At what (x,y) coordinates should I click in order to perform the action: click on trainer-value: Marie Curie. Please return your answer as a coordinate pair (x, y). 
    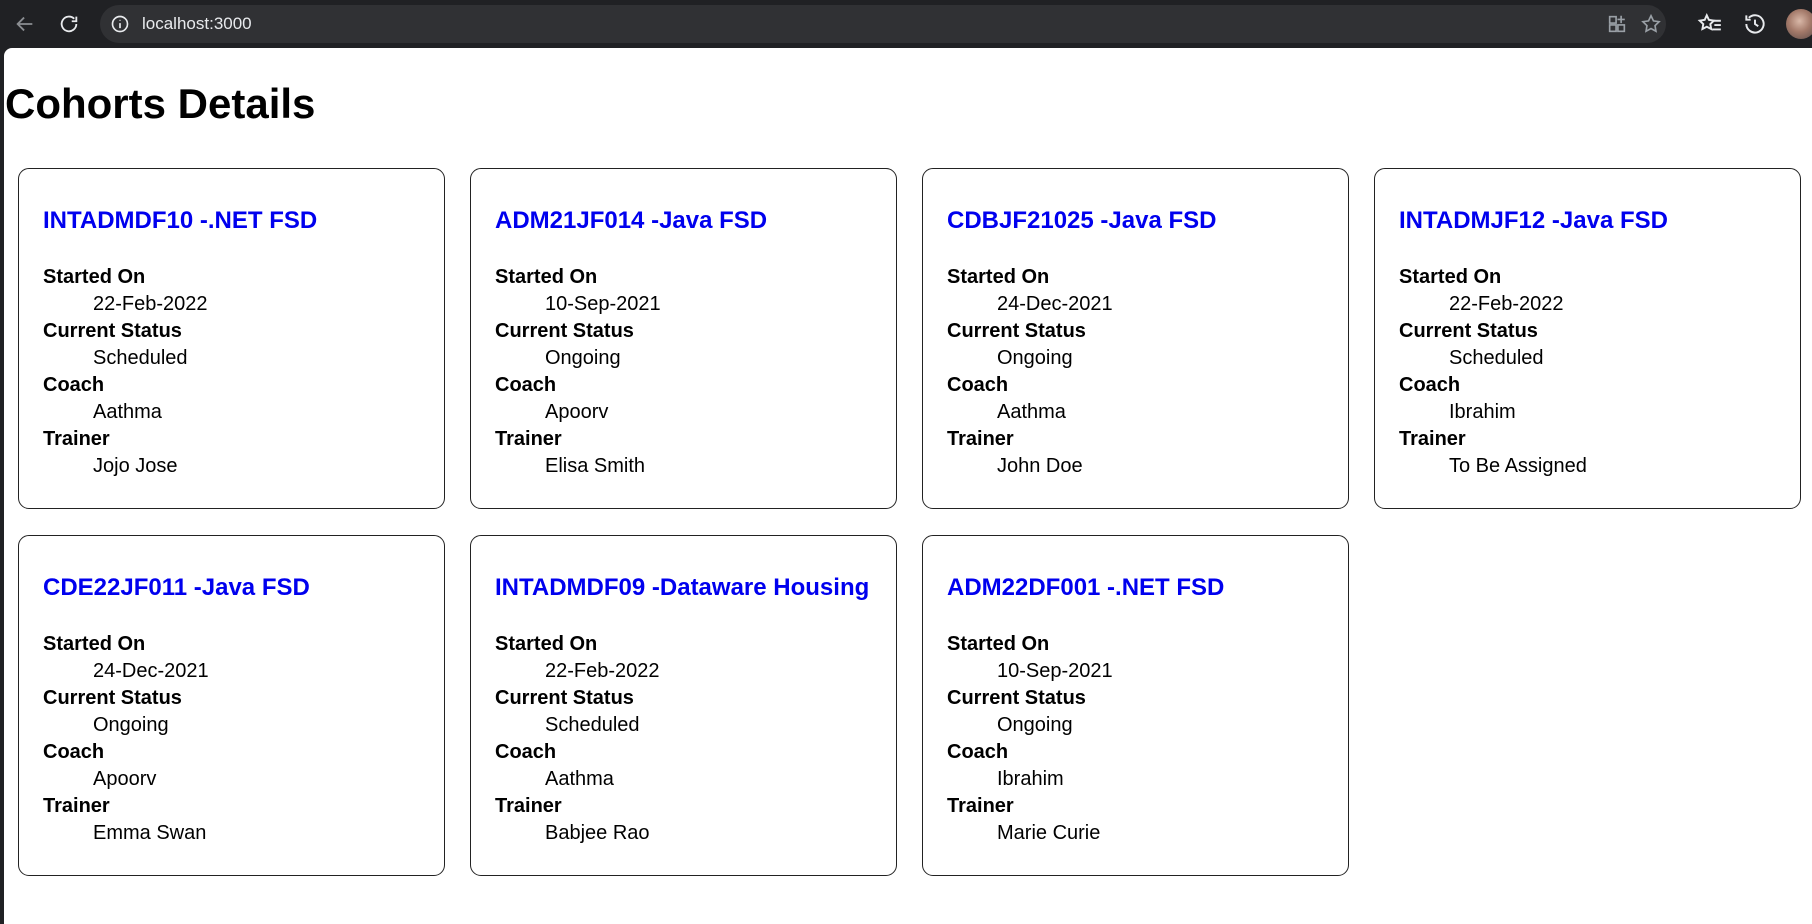
    Looking at the image, I should click on (1049, 833).